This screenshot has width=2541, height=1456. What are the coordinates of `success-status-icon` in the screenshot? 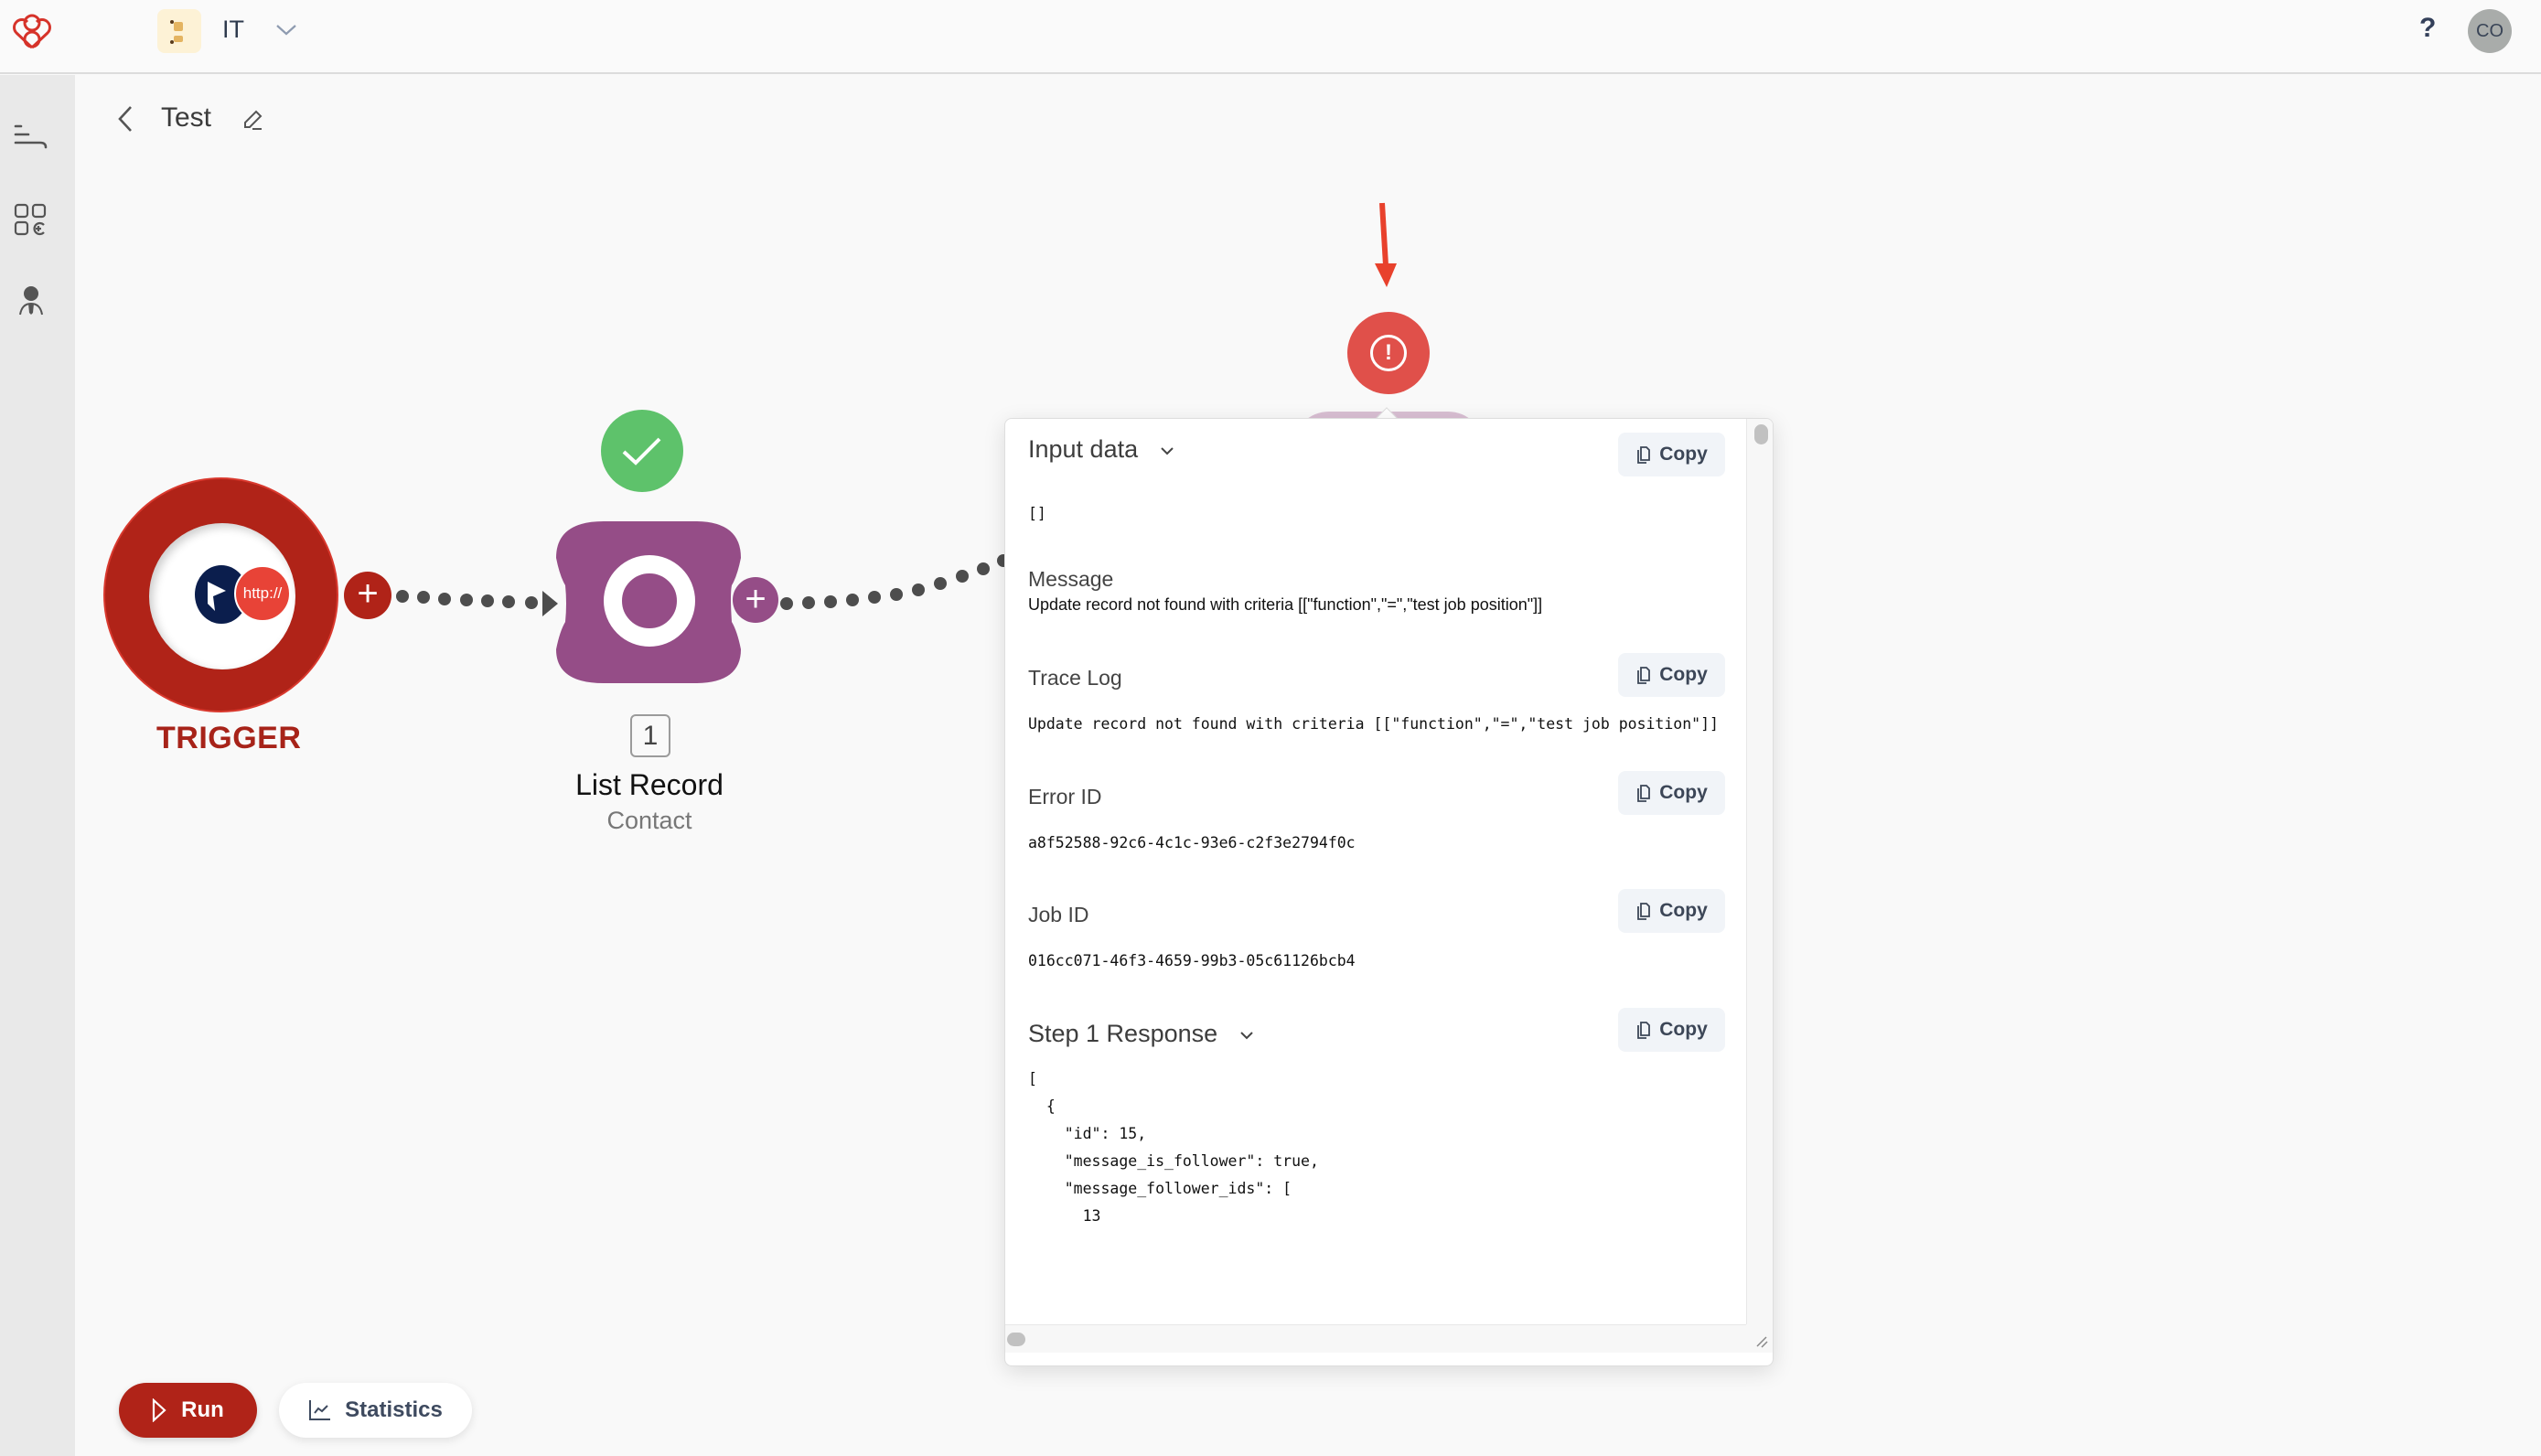 It's located at (642, 451).